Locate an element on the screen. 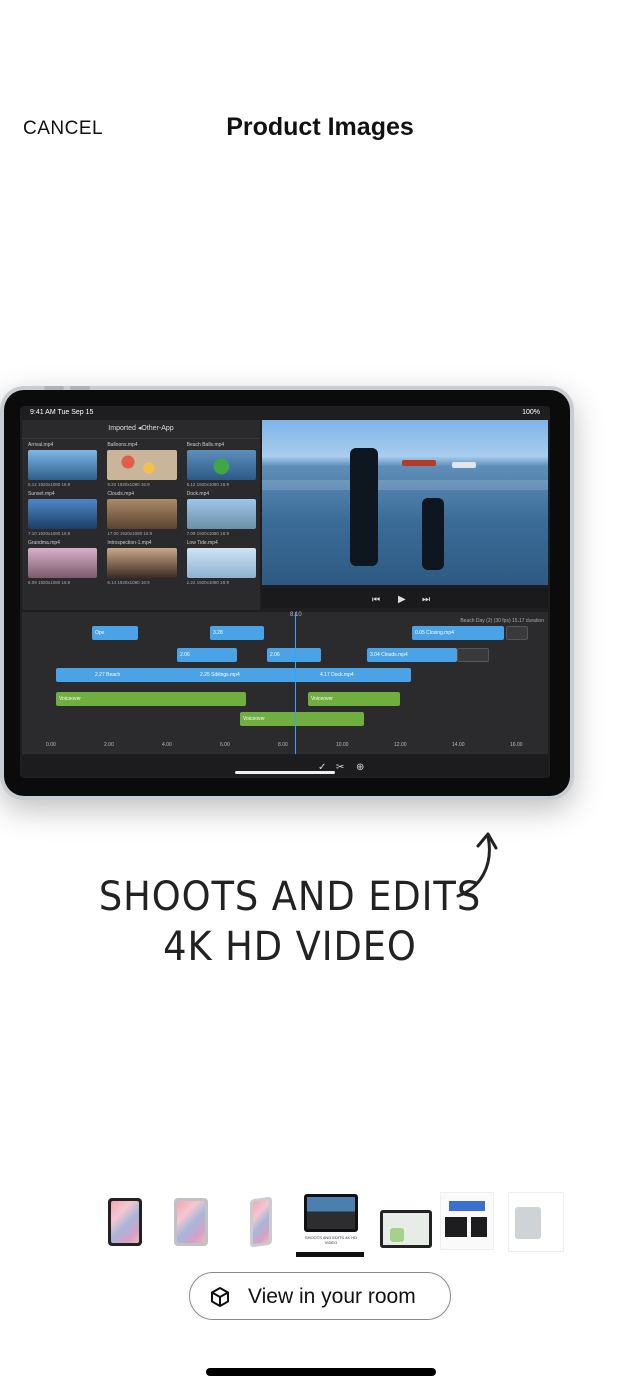 Image resolution: width=640 pixels, height=1388 pixels. timeline-clip: 3.04 Clouds.mp4 is located at coordinates (412, 655).